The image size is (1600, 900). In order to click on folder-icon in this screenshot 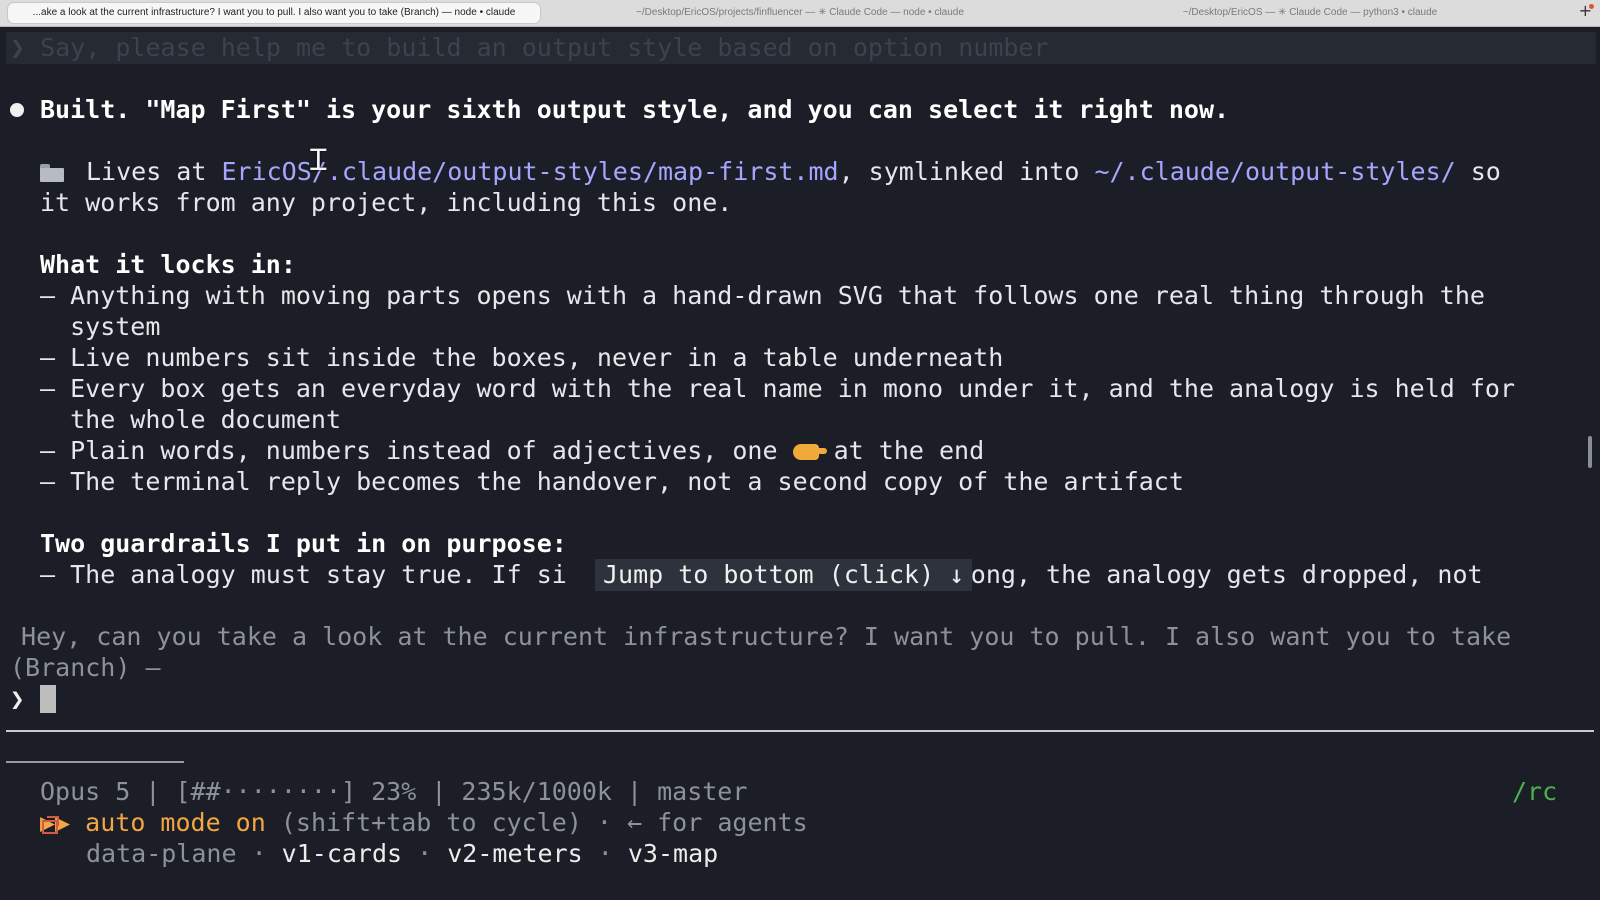, I will do `click(52, 173)`.